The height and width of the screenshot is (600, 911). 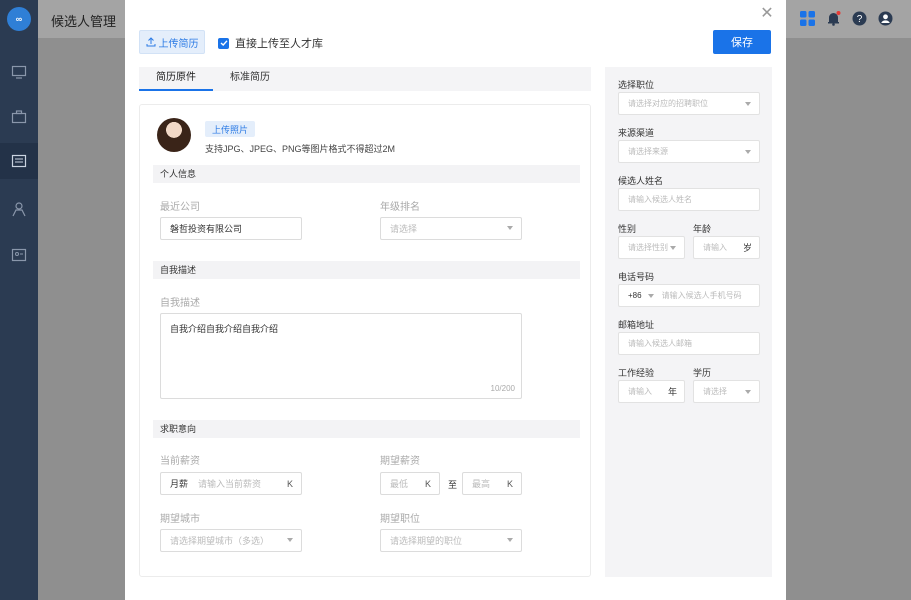 I want to click on upload-icon, so click(x=150, y=42).